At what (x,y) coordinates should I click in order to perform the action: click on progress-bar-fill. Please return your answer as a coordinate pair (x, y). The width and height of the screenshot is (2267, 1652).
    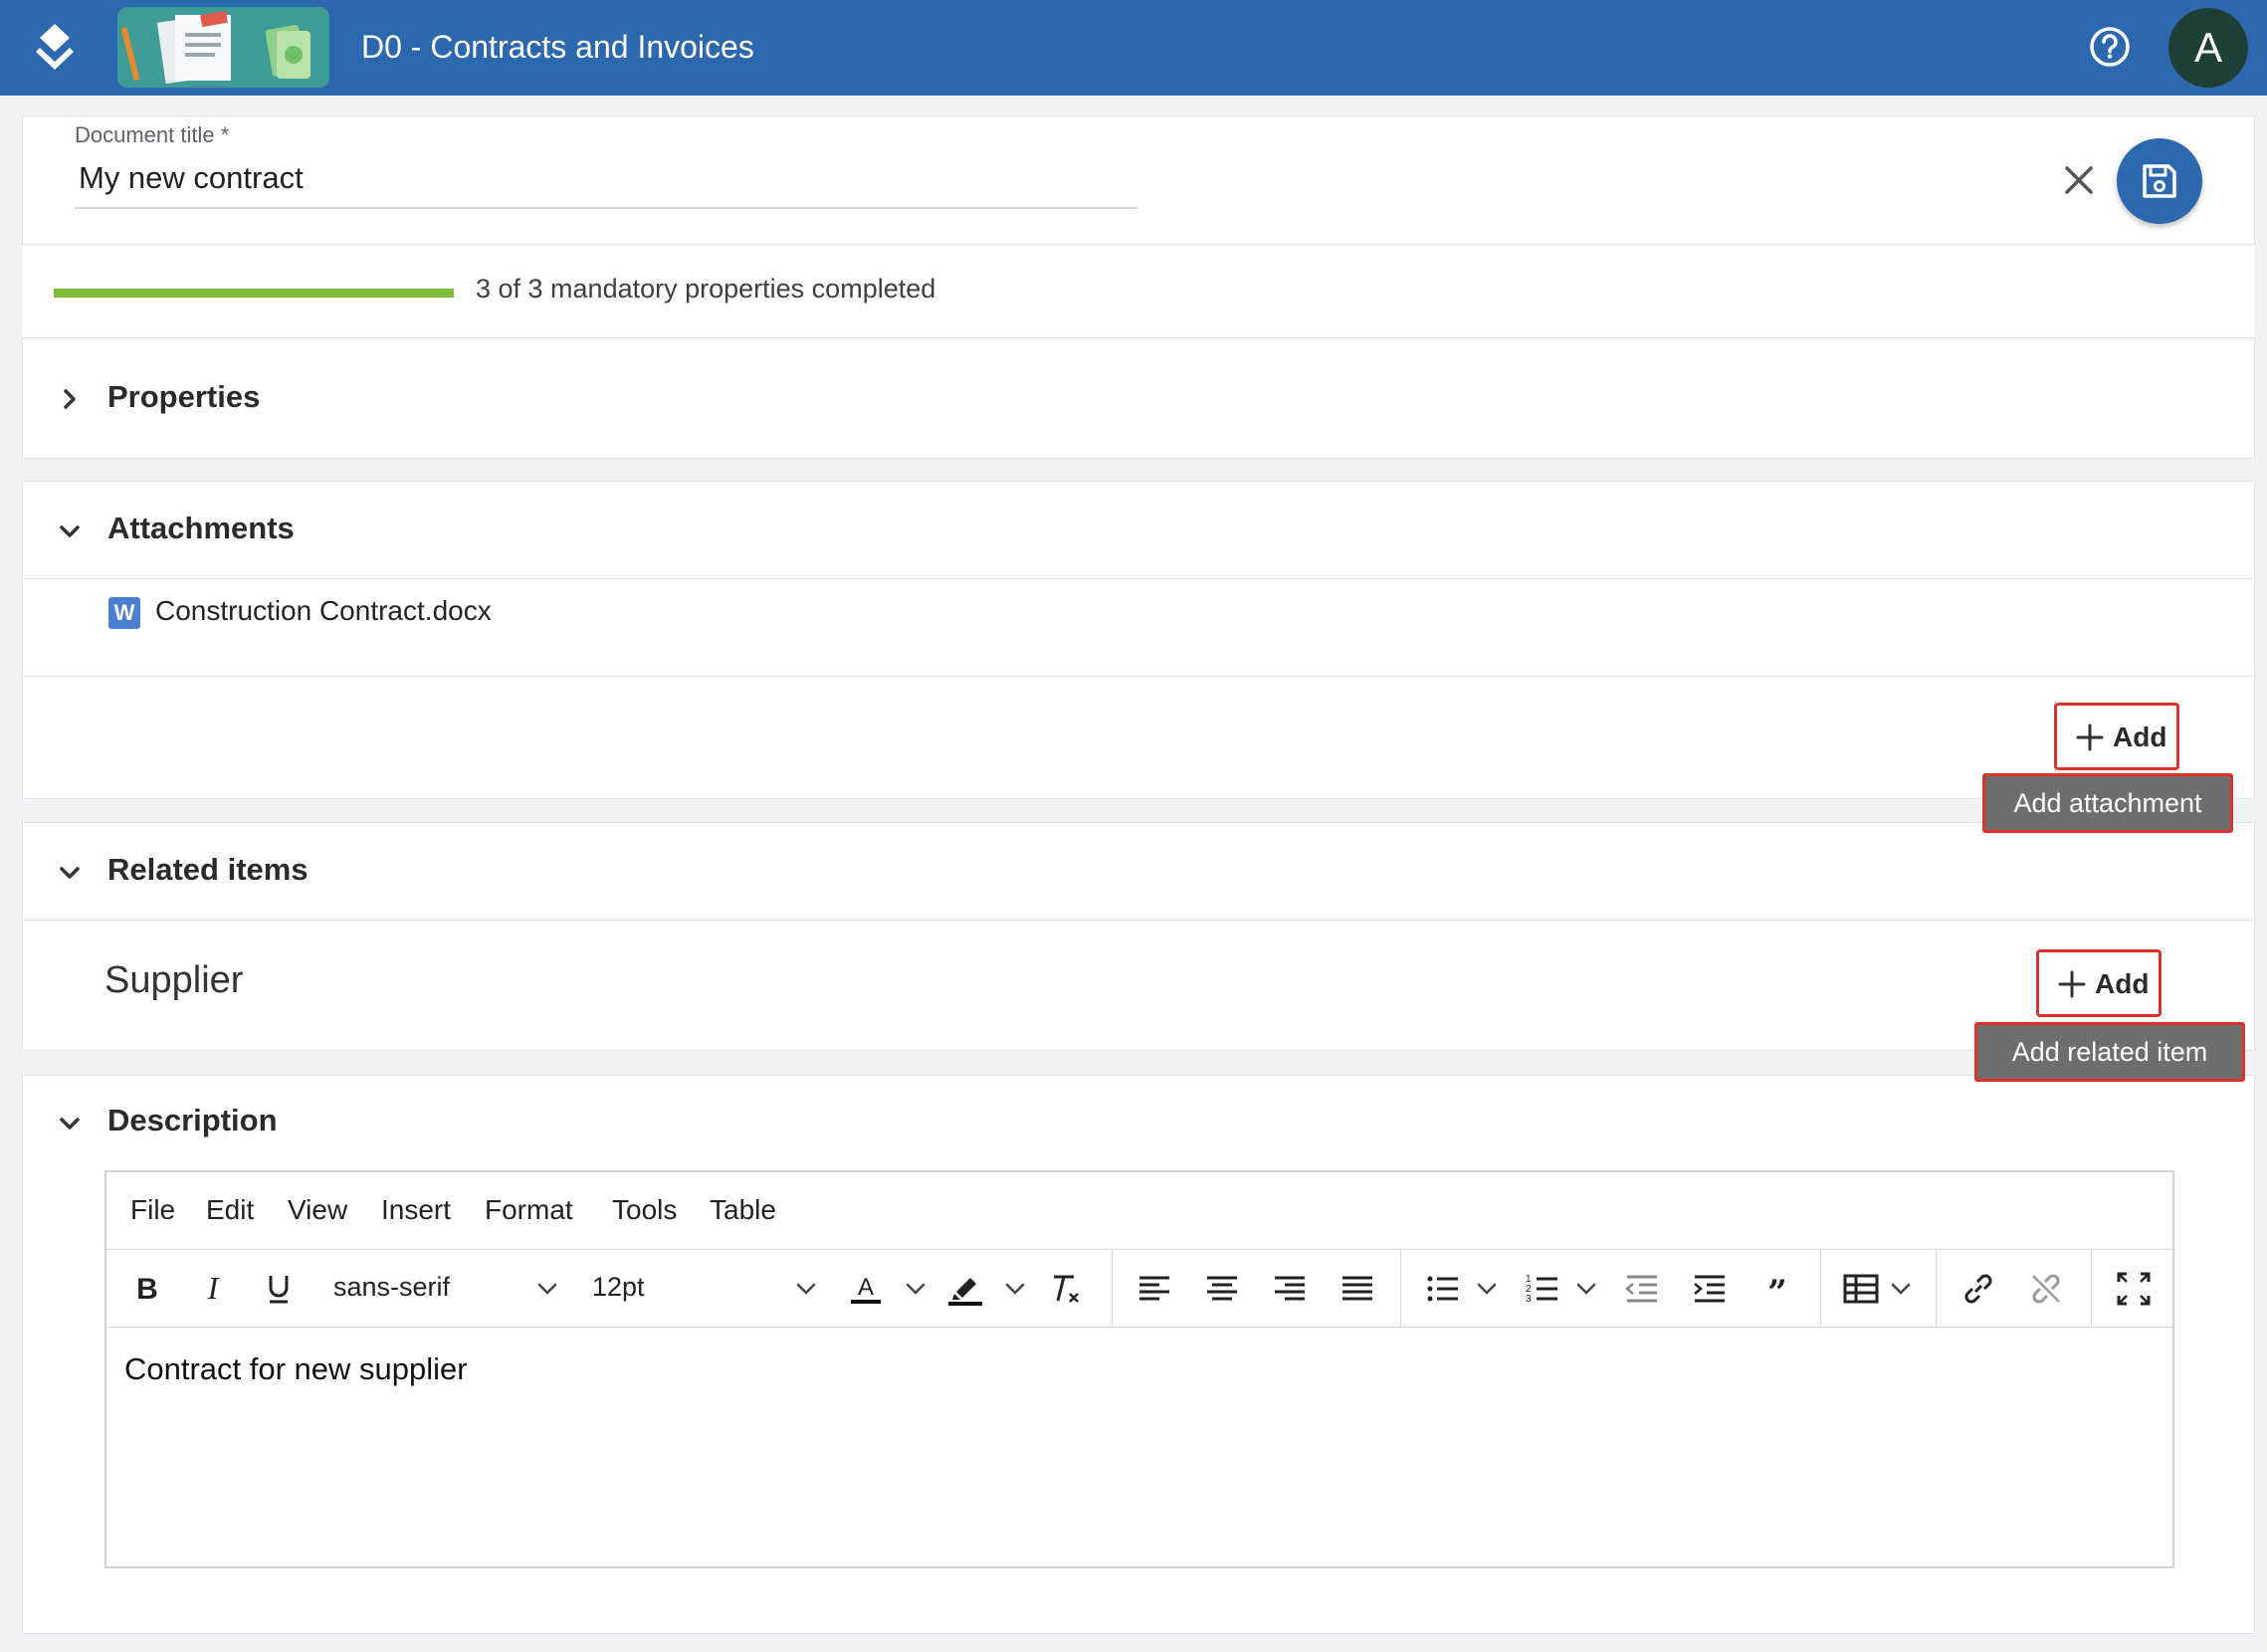
    Looking at the image, I should click on (254, 293).